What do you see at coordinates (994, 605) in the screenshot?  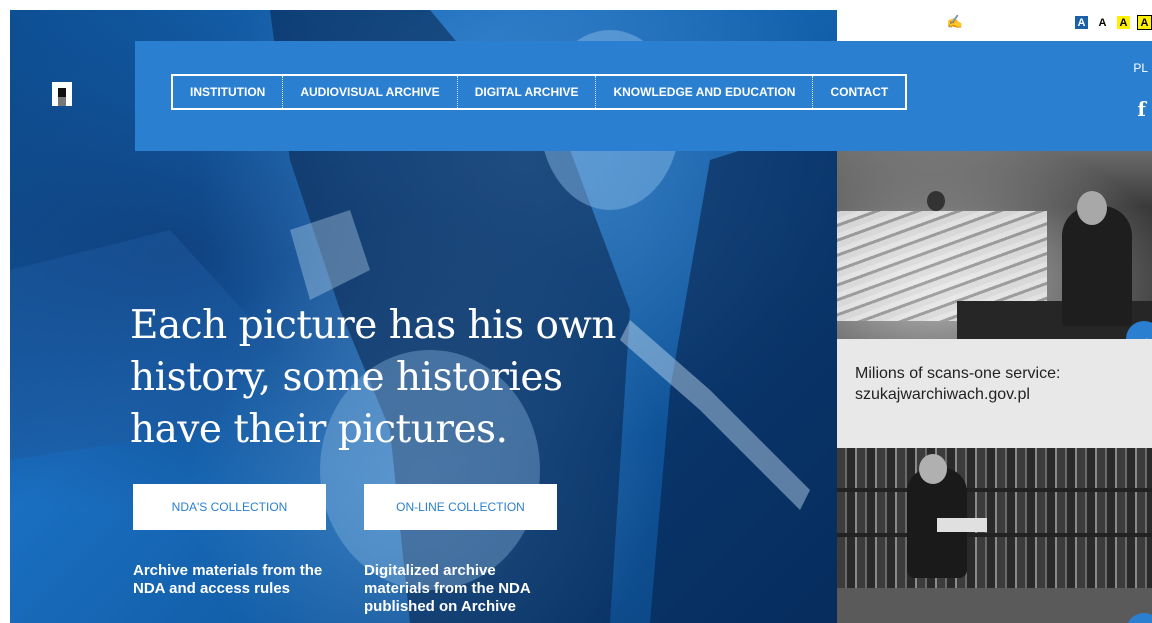 I see `floor-books` at bounding box center [994, 605].